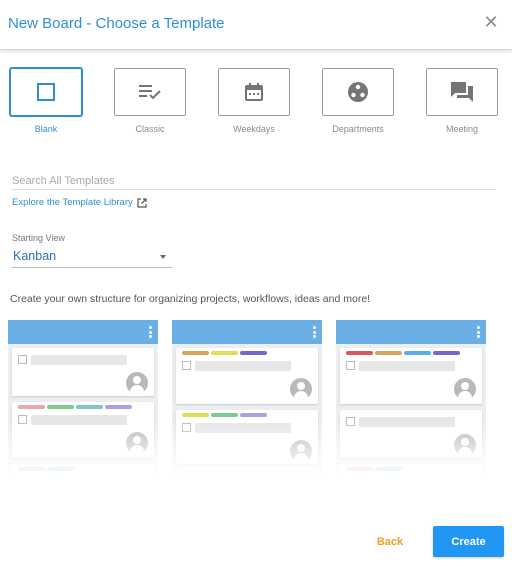 Image resolution: width=512 pixels, height=566 pixels. What do you see at coordinates (468, 541) in the screenshot?
I see `create-button: Create` at bounding box center [468, 541].